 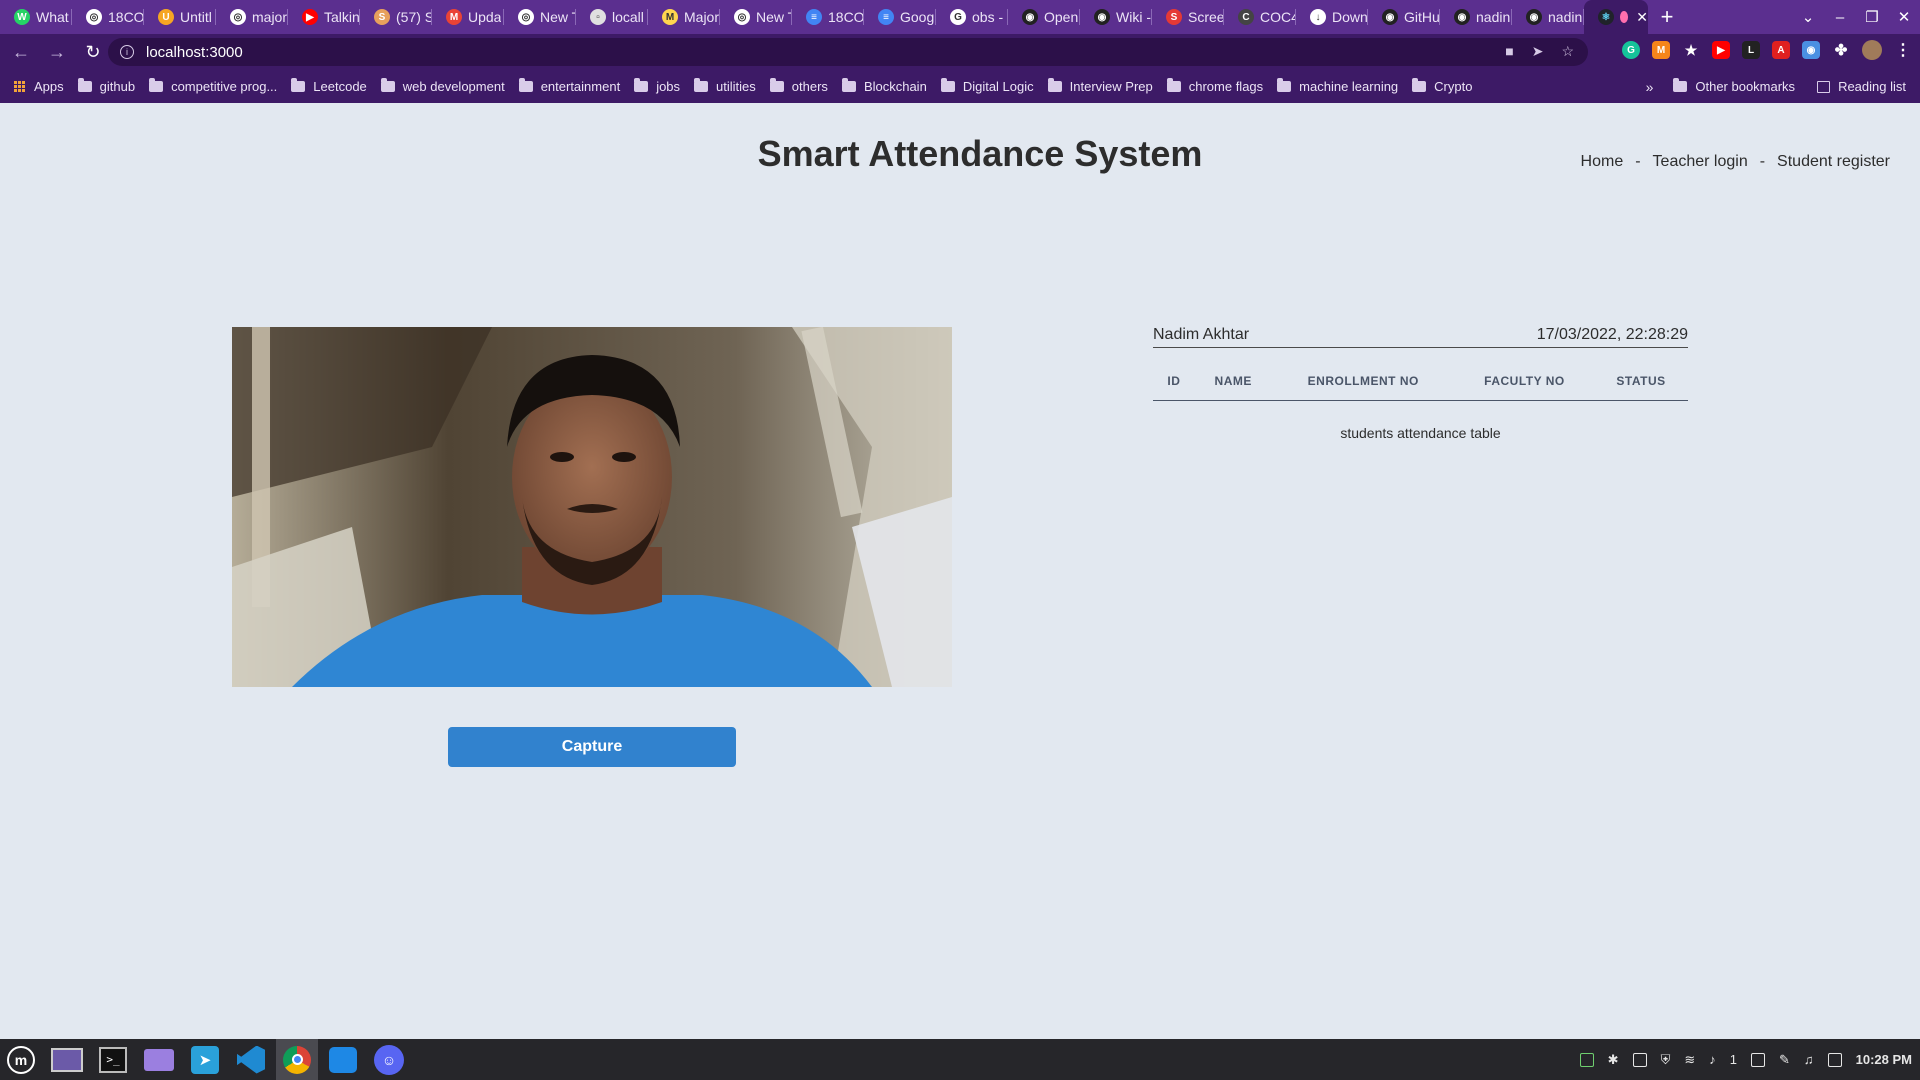 I want to click on bookmark-folder-13: Crypto, so click(x=1442, y=86).